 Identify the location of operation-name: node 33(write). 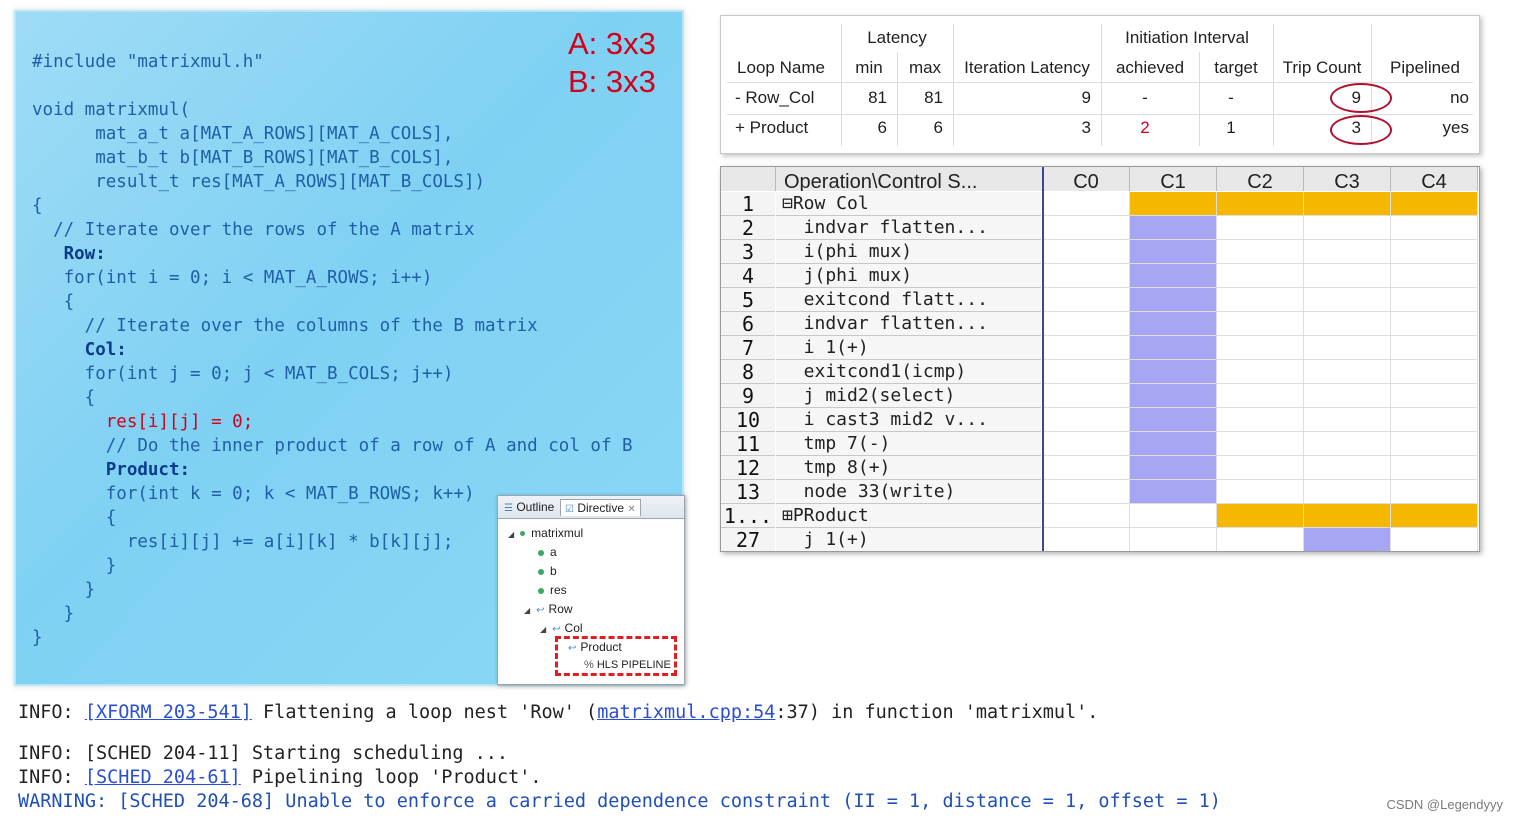
(908, 492).